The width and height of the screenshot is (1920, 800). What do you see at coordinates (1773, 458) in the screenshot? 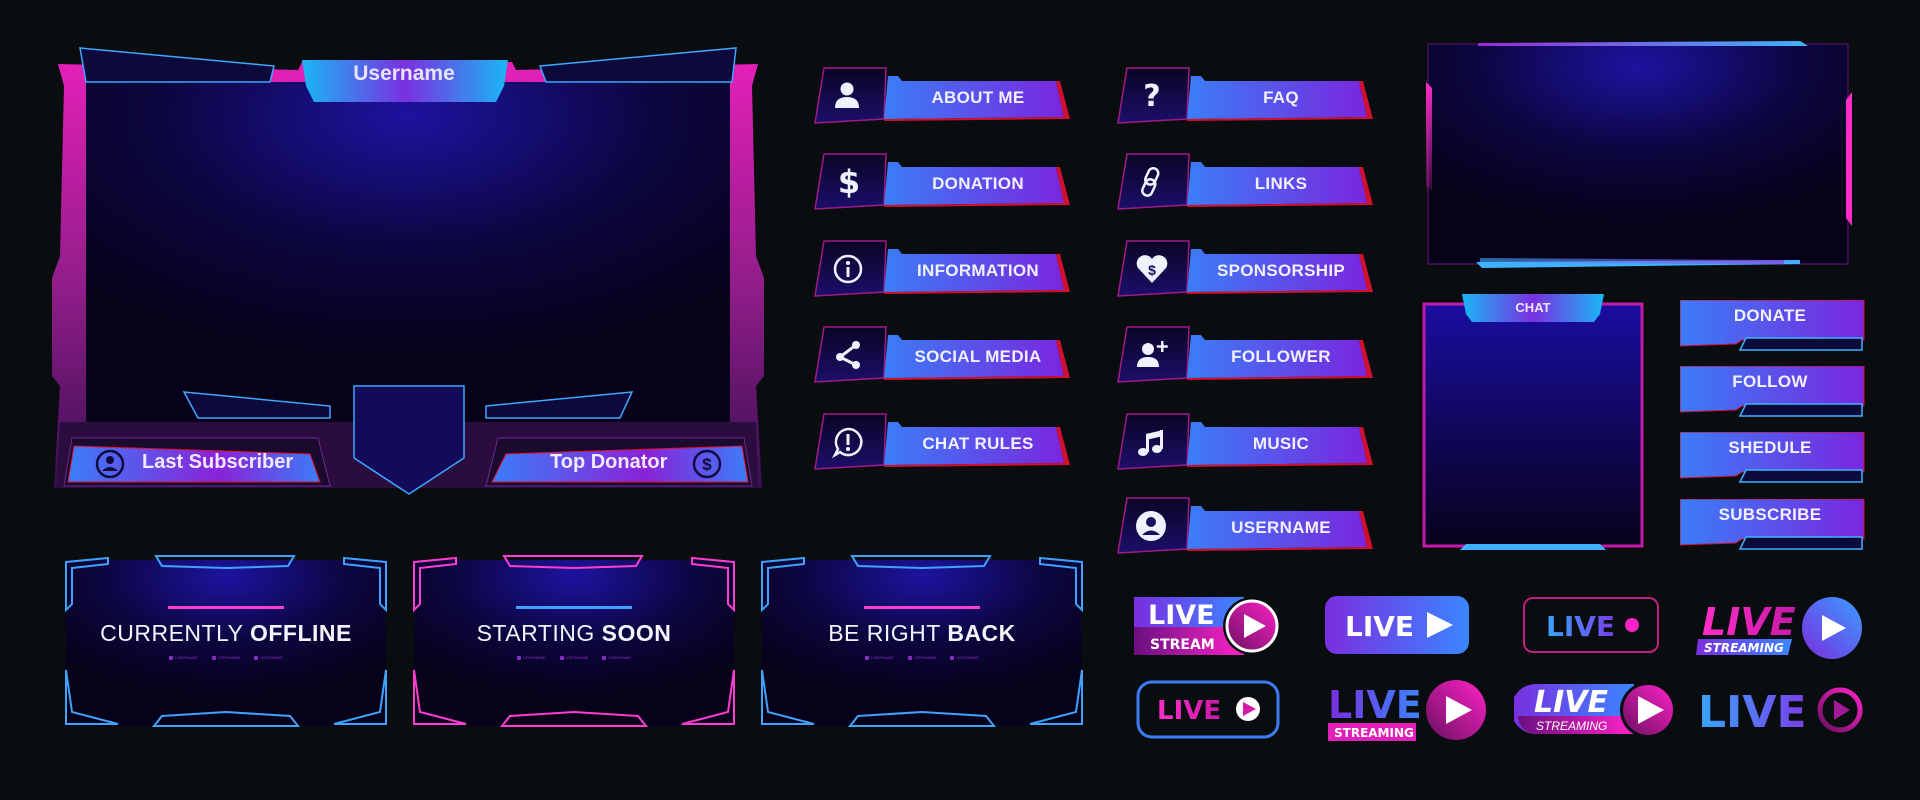
I see `side-button-shedule: SHEDULE` at bounding box center [1773, 458].